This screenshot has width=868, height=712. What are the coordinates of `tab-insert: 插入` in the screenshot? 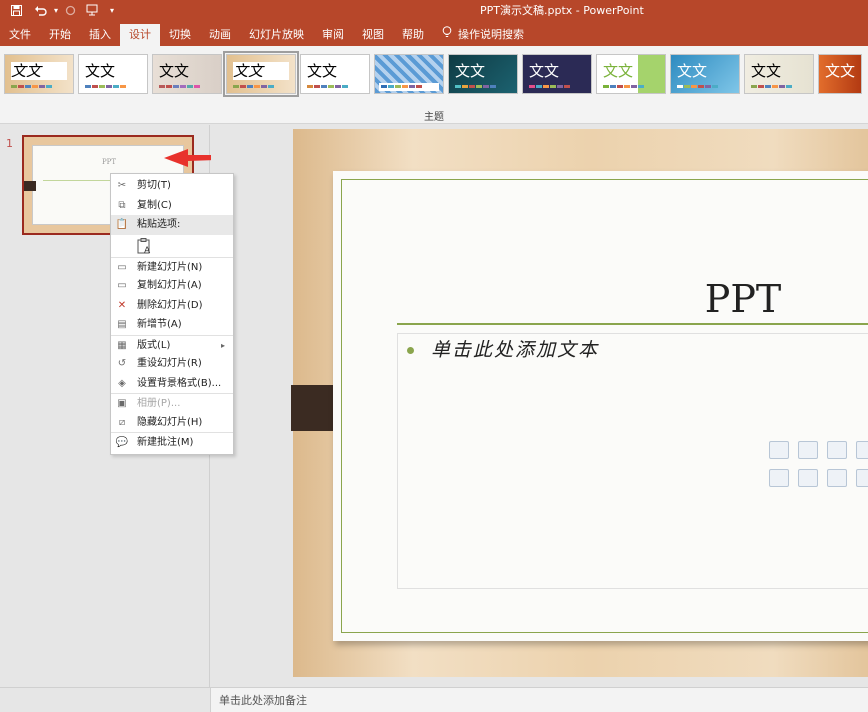 It's located at (100, 35).